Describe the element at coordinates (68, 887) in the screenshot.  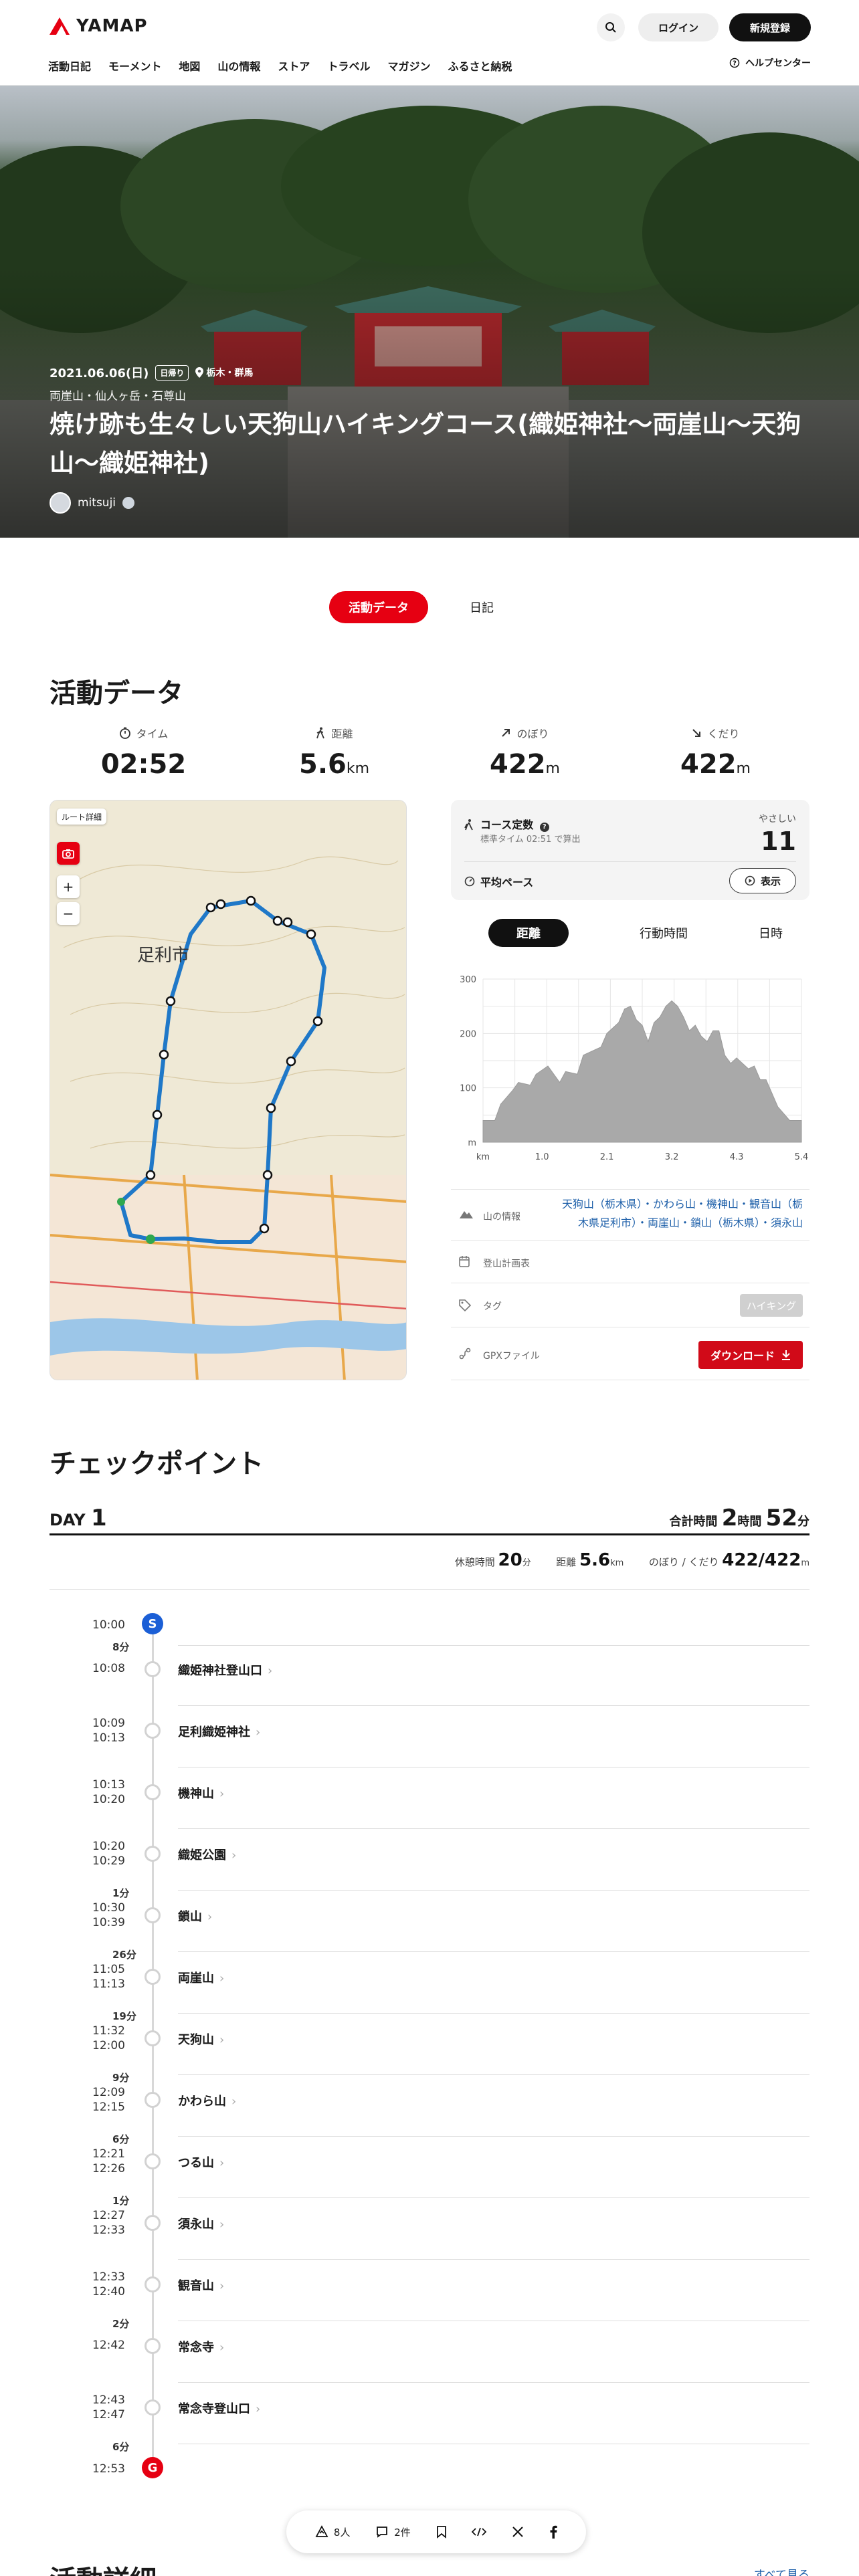
I see `zoom-in-button: +` at that location.